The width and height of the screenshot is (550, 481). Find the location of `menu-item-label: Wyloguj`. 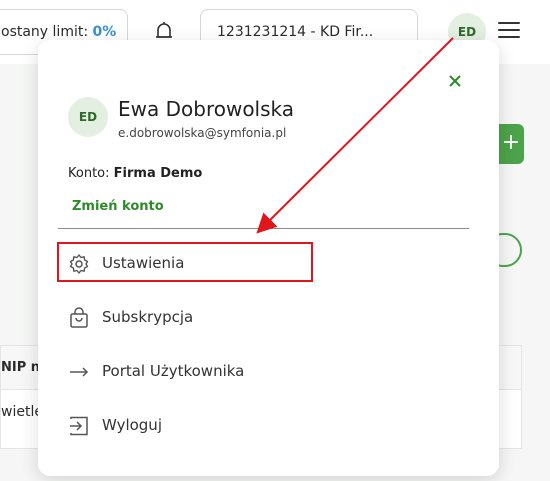

menu-item-label: Wyloguj is located at coordinates (132, 425).